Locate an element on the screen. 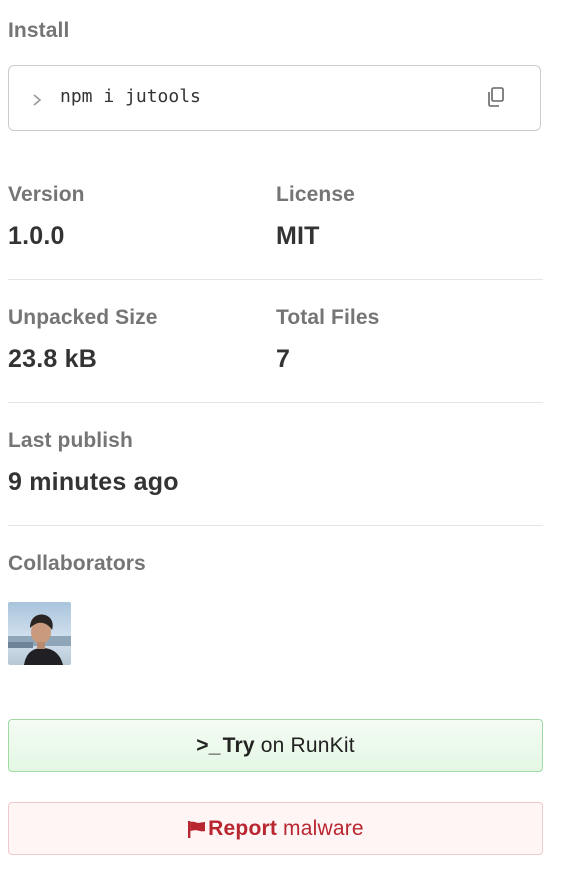 The height and width of the screenshot is (874, 561). runkit-prompt-icon: >_ is located at coordinates (208, 745).